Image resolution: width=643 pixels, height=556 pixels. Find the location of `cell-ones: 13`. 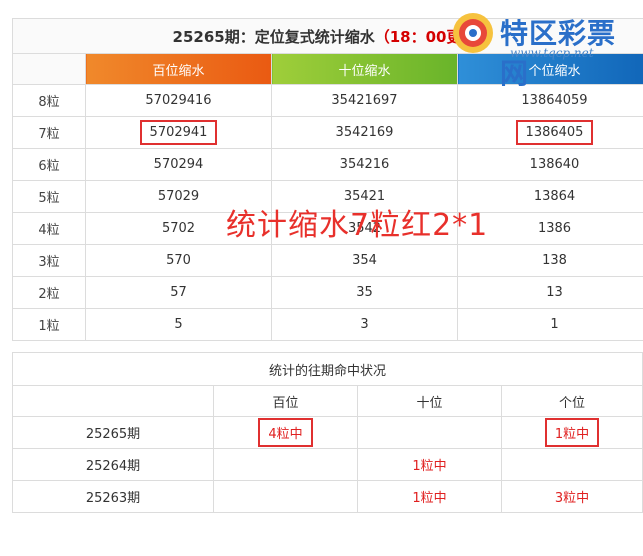

cell-ones: 13 is located at coordinates (550, 292).